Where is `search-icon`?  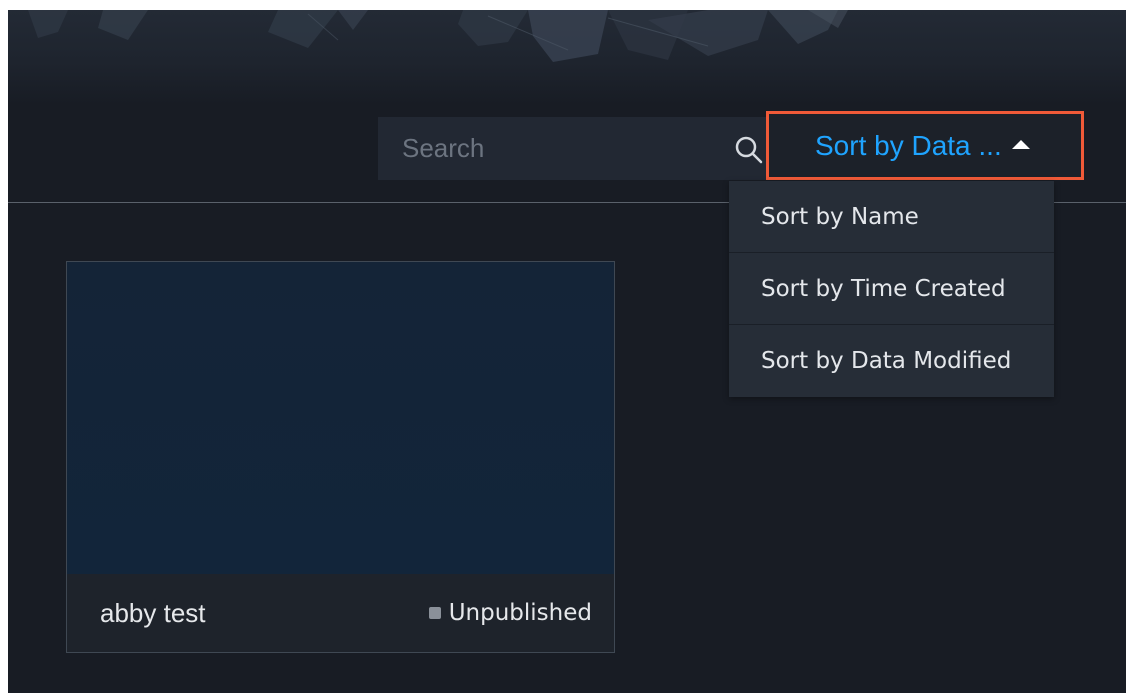 search-icon is located at coordinates (749, 150).